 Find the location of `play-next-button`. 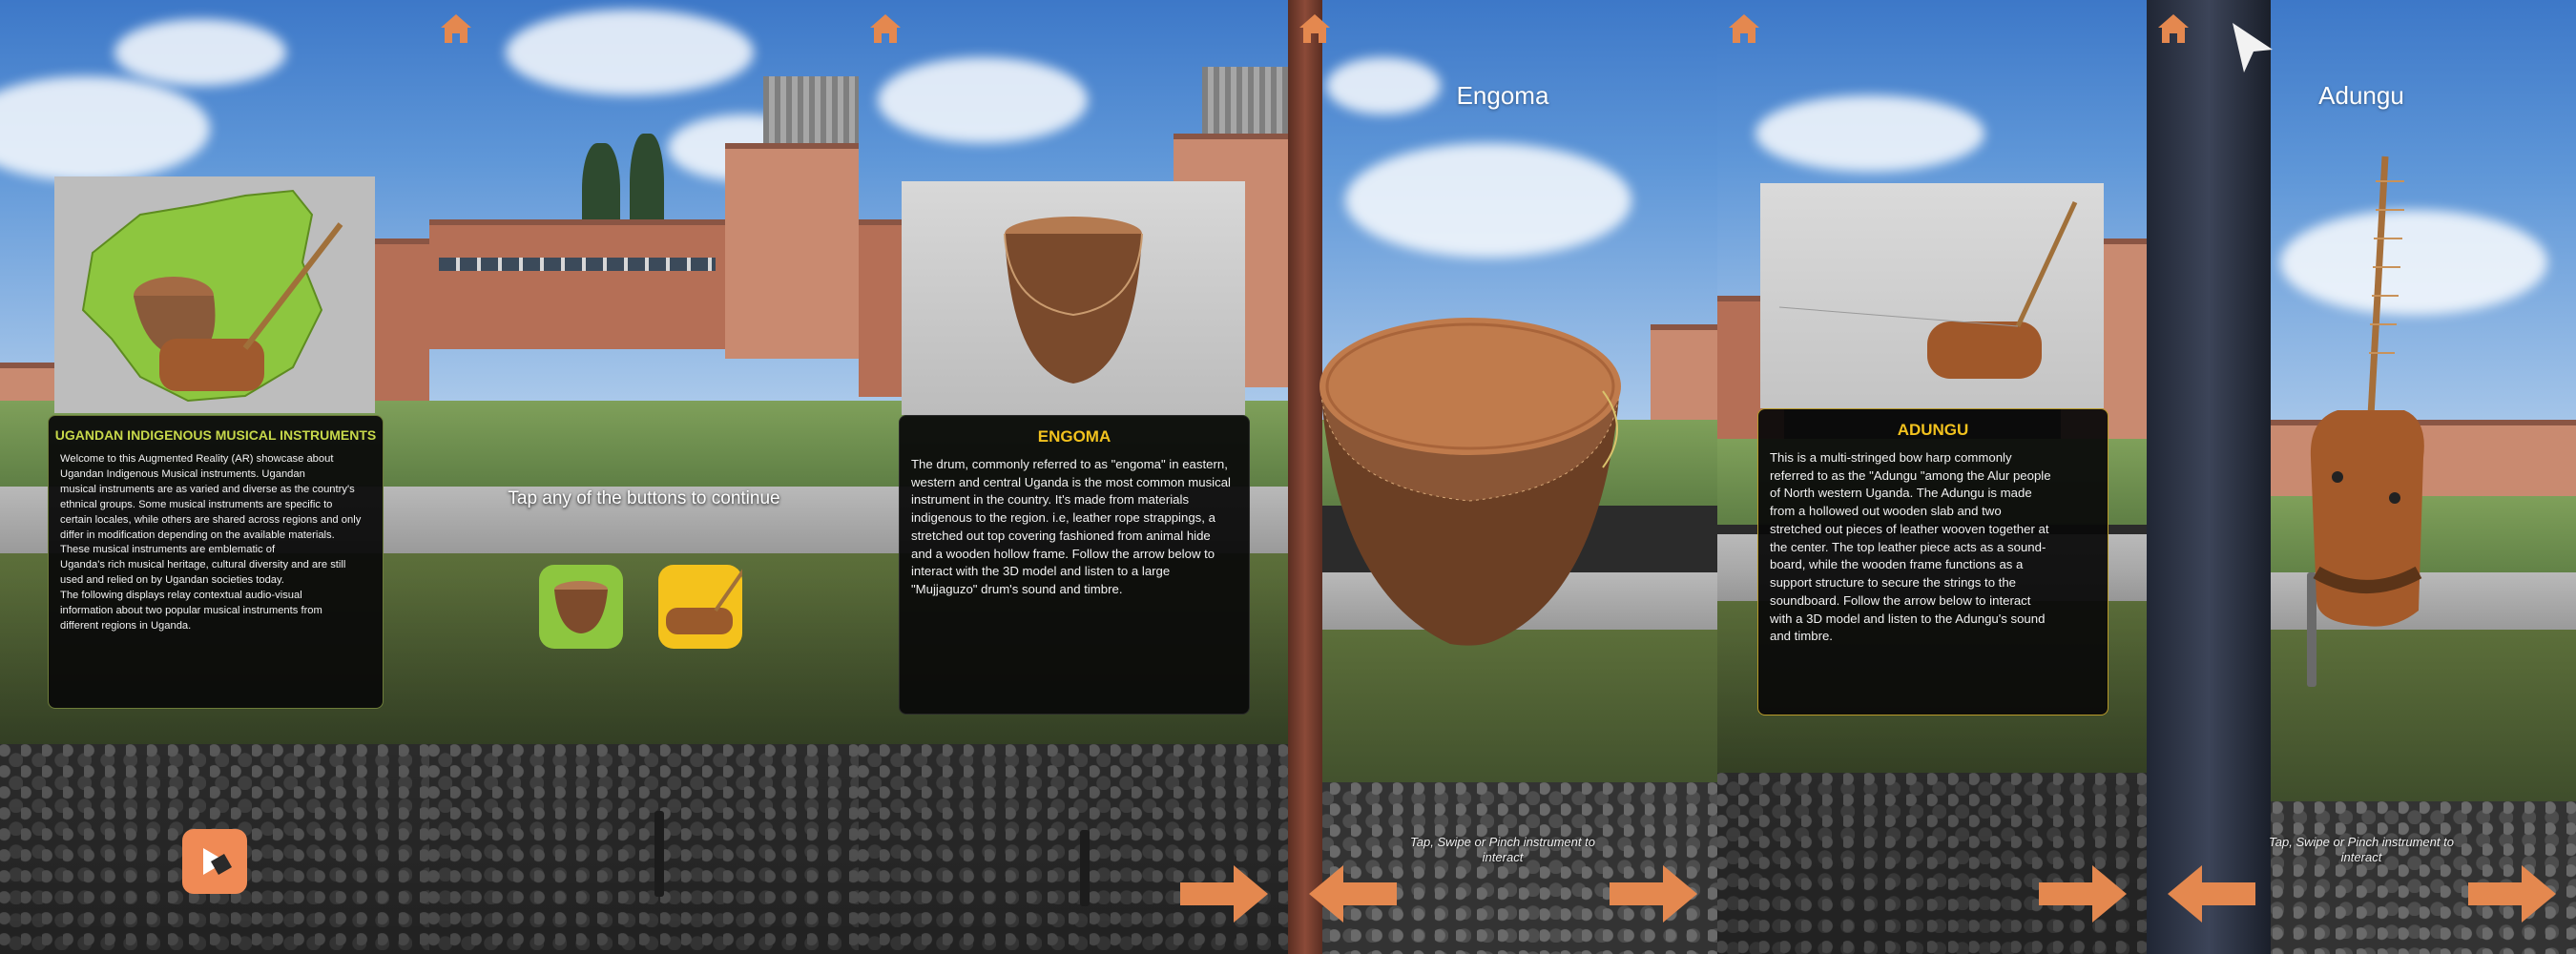

play-next-button is located at coordinates (214, 861).